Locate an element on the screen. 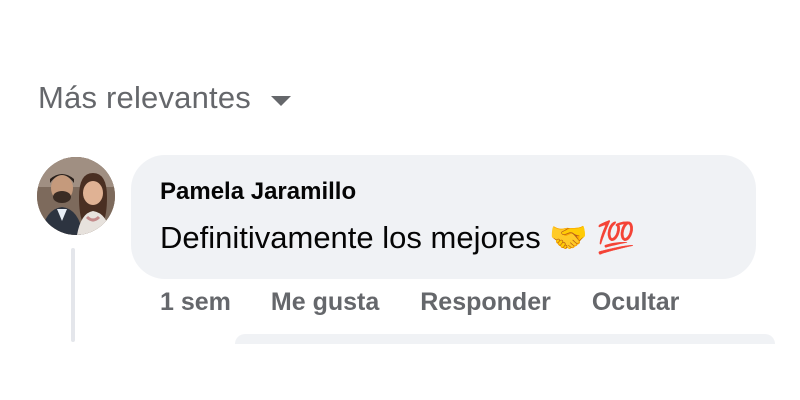  next-reply-bubble is located at coordinates (505, 339).